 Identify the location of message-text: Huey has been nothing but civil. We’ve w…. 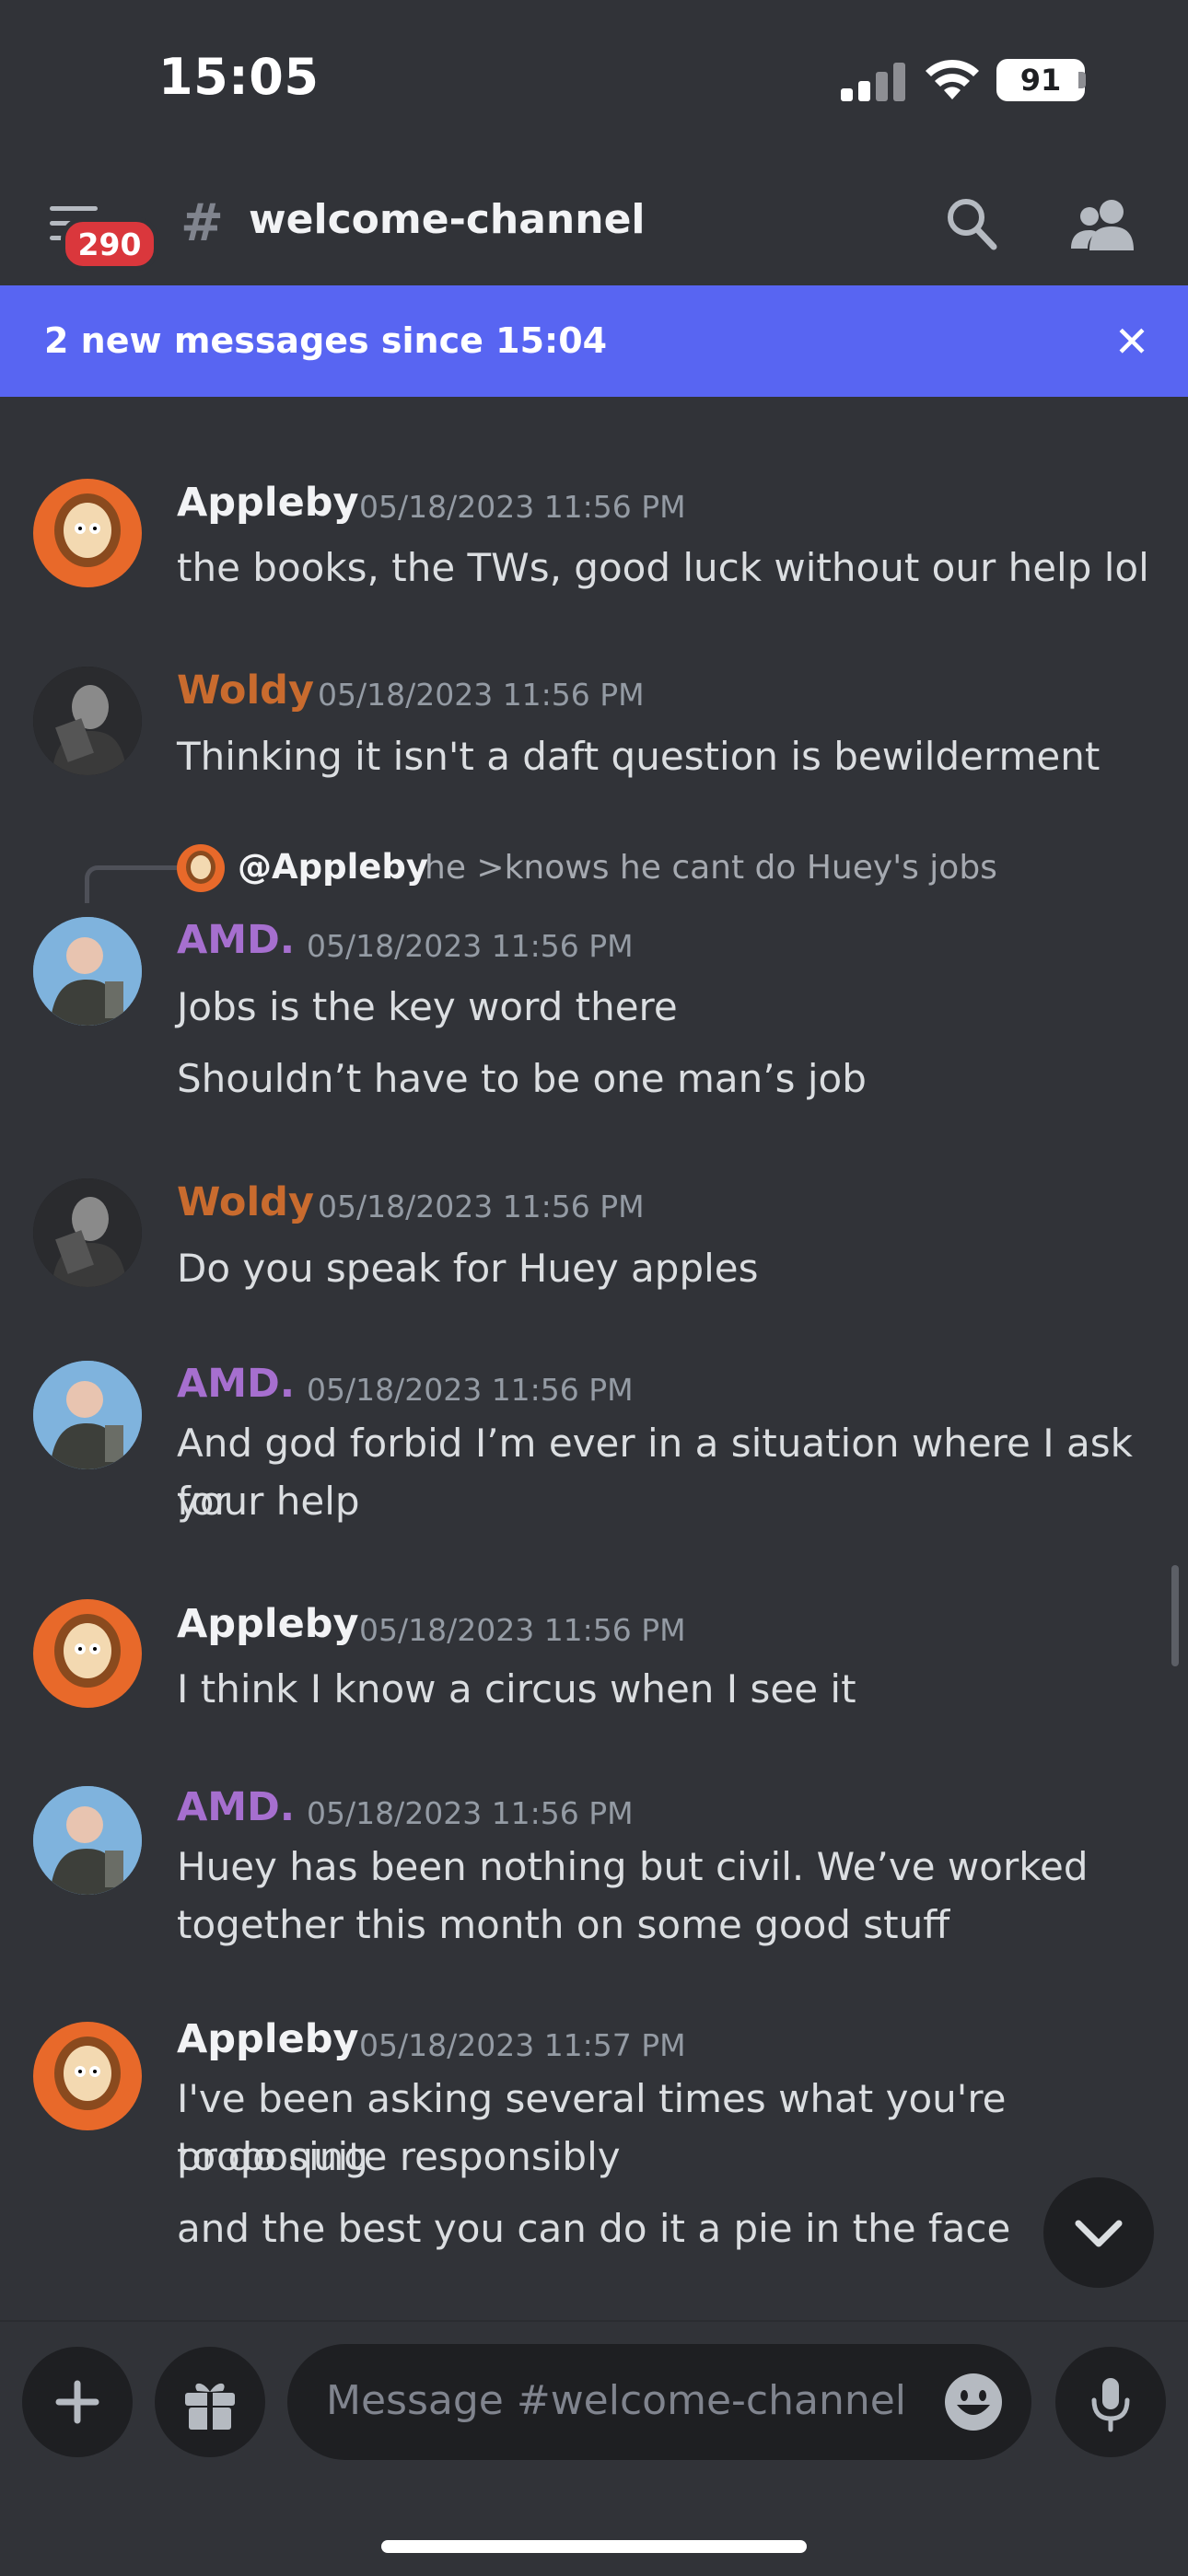
(633, 1866).